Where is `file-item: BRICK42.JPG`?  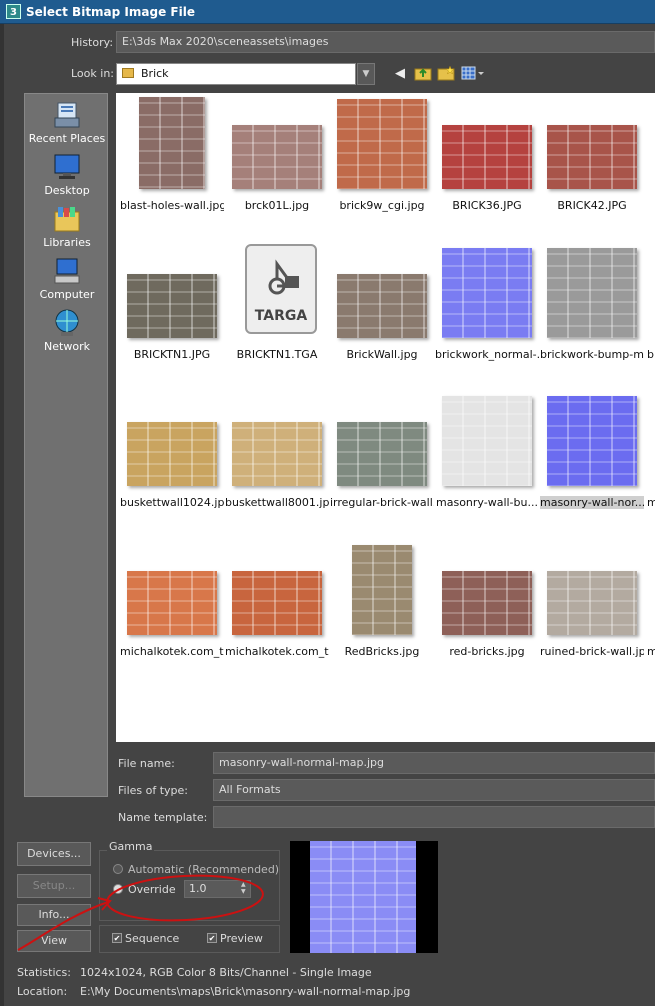 file-item: BRICK42.JPG is located at coordinates (592, 167).